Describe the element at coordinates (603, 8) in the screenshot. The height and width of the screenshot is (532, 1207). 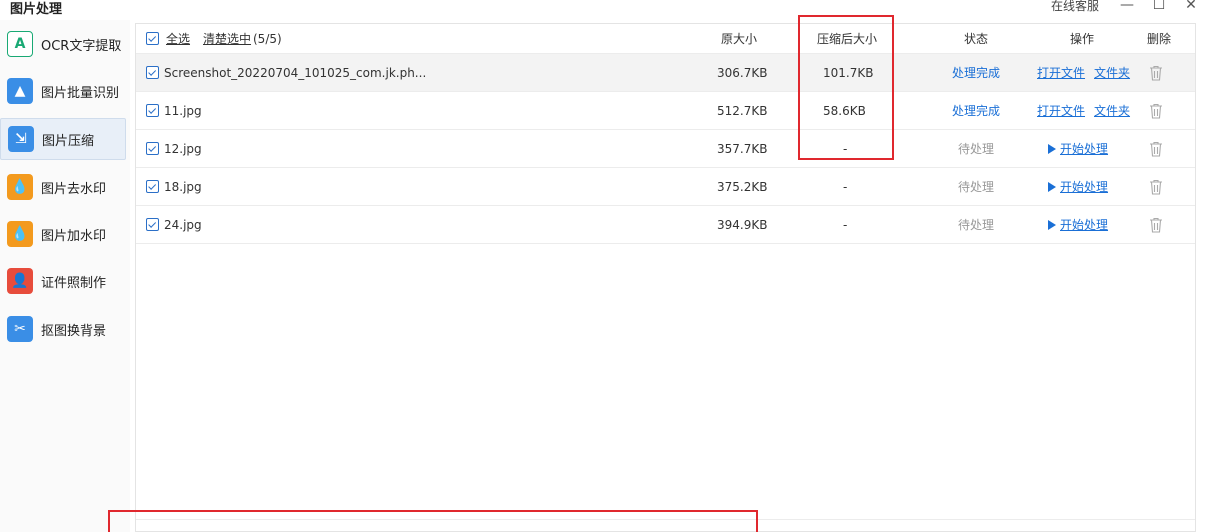
I see `title-bar: 图片处理 在线客服 — ☐ ✕` at that location.